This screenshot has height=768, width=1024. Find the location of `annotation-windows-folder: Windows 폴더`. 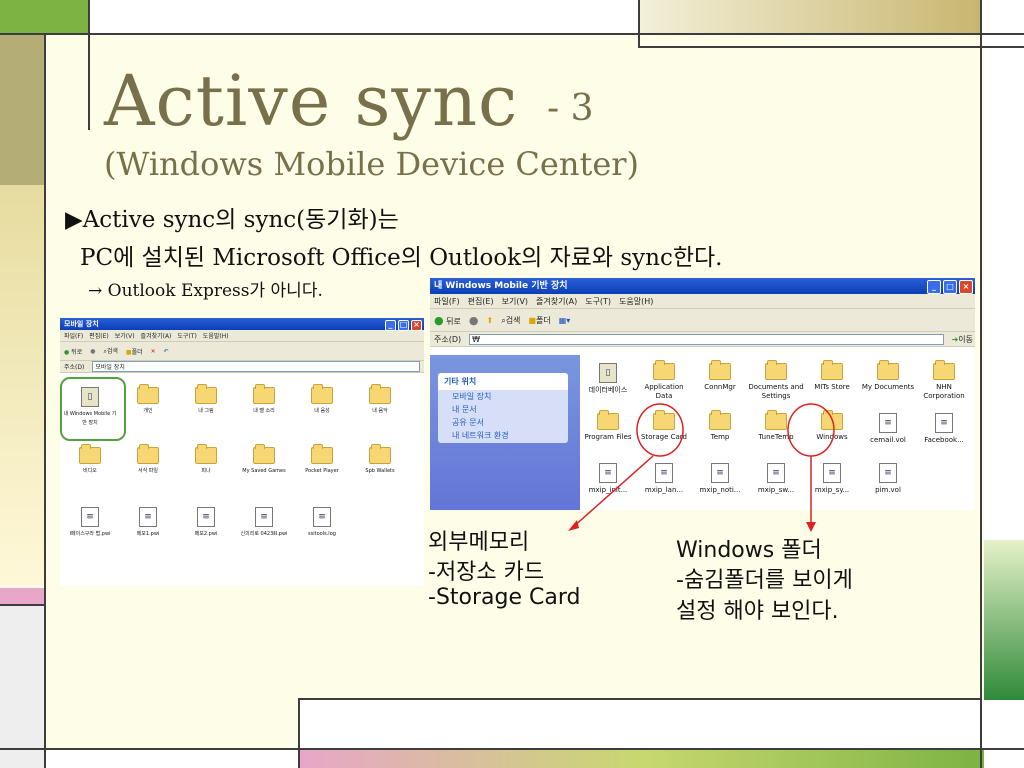

annotation-windows-folder: Windows 폴더 is located at coordinates (749, 550).